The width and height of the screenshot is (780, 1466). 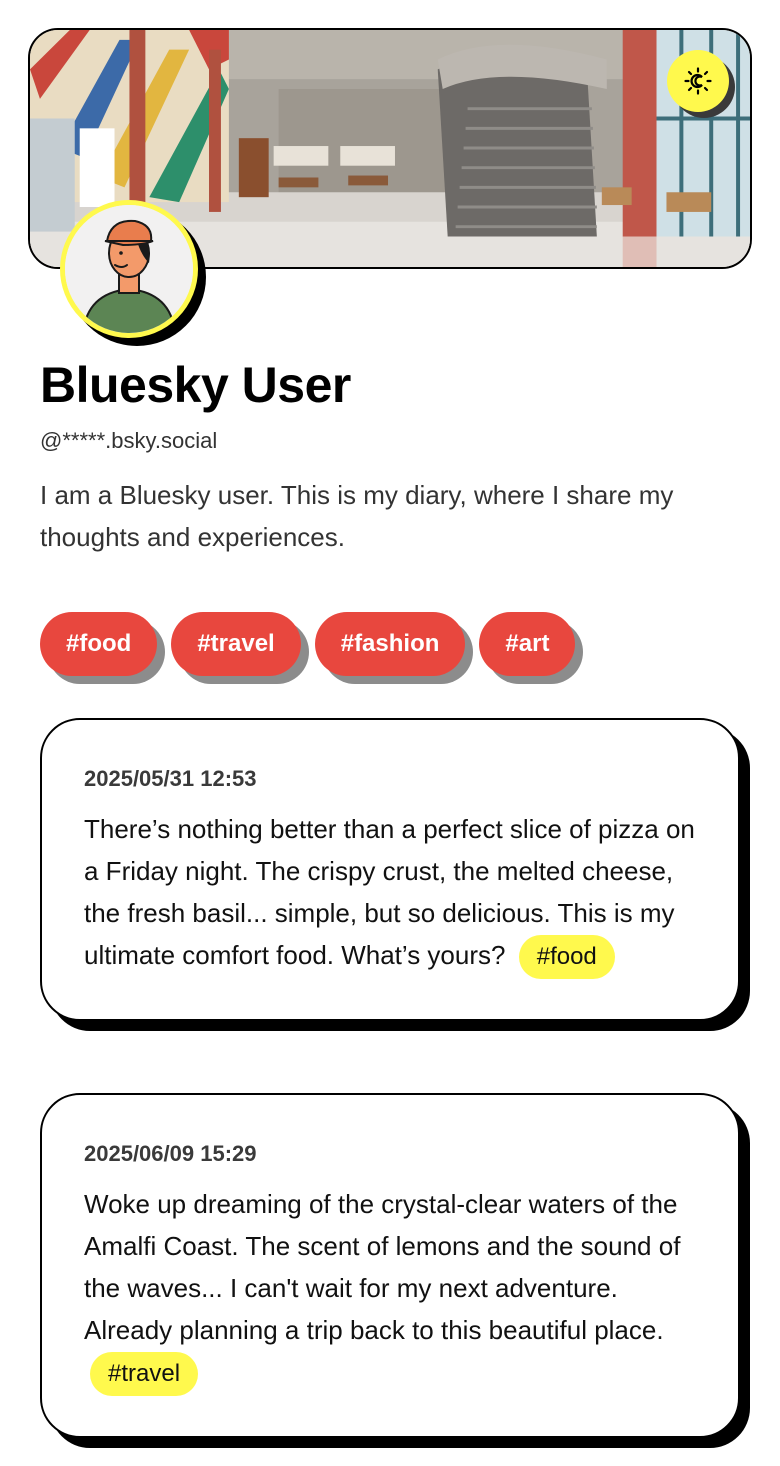 I want to click on tag-button-art: #art, so click(x=527, y=644).